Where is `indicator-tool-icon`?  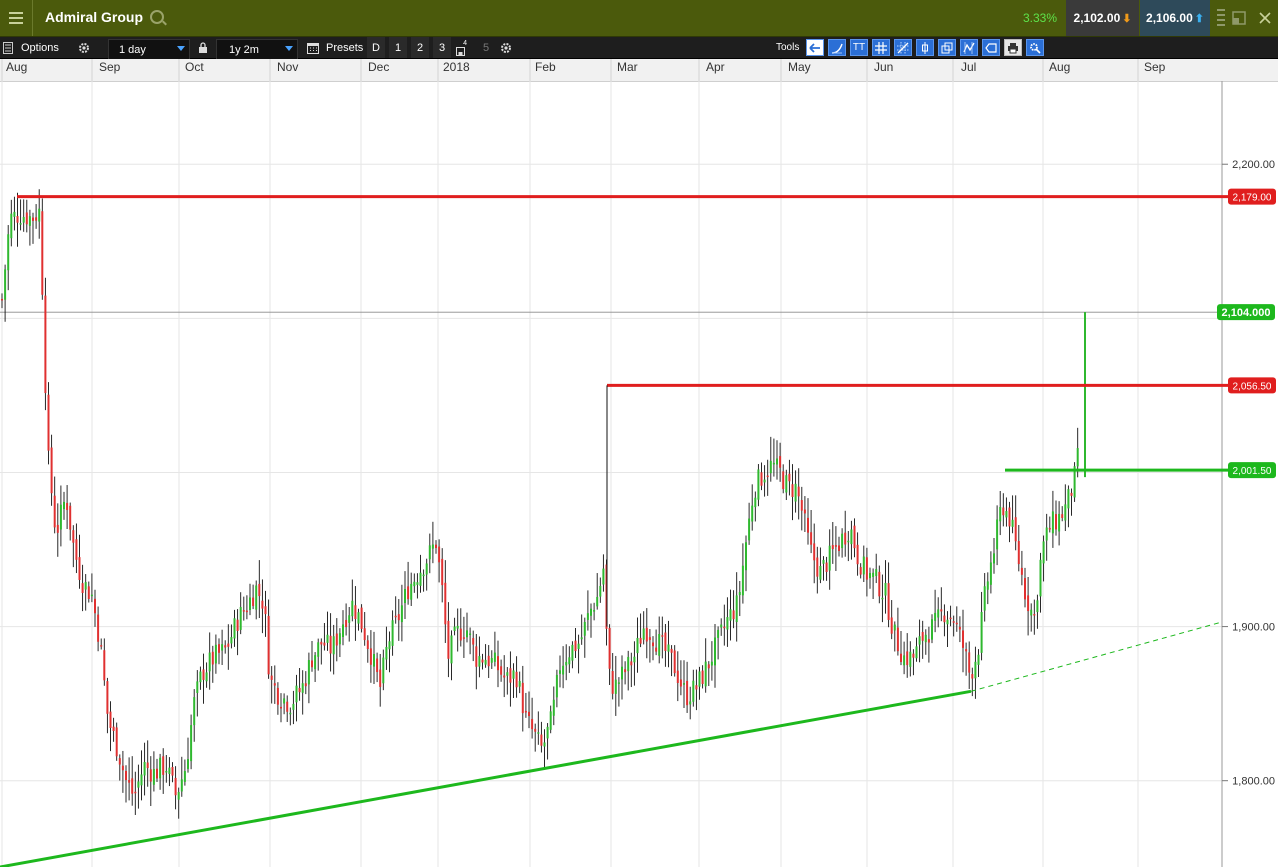
indicator-tool-icon is located at coordinates (969, 47).